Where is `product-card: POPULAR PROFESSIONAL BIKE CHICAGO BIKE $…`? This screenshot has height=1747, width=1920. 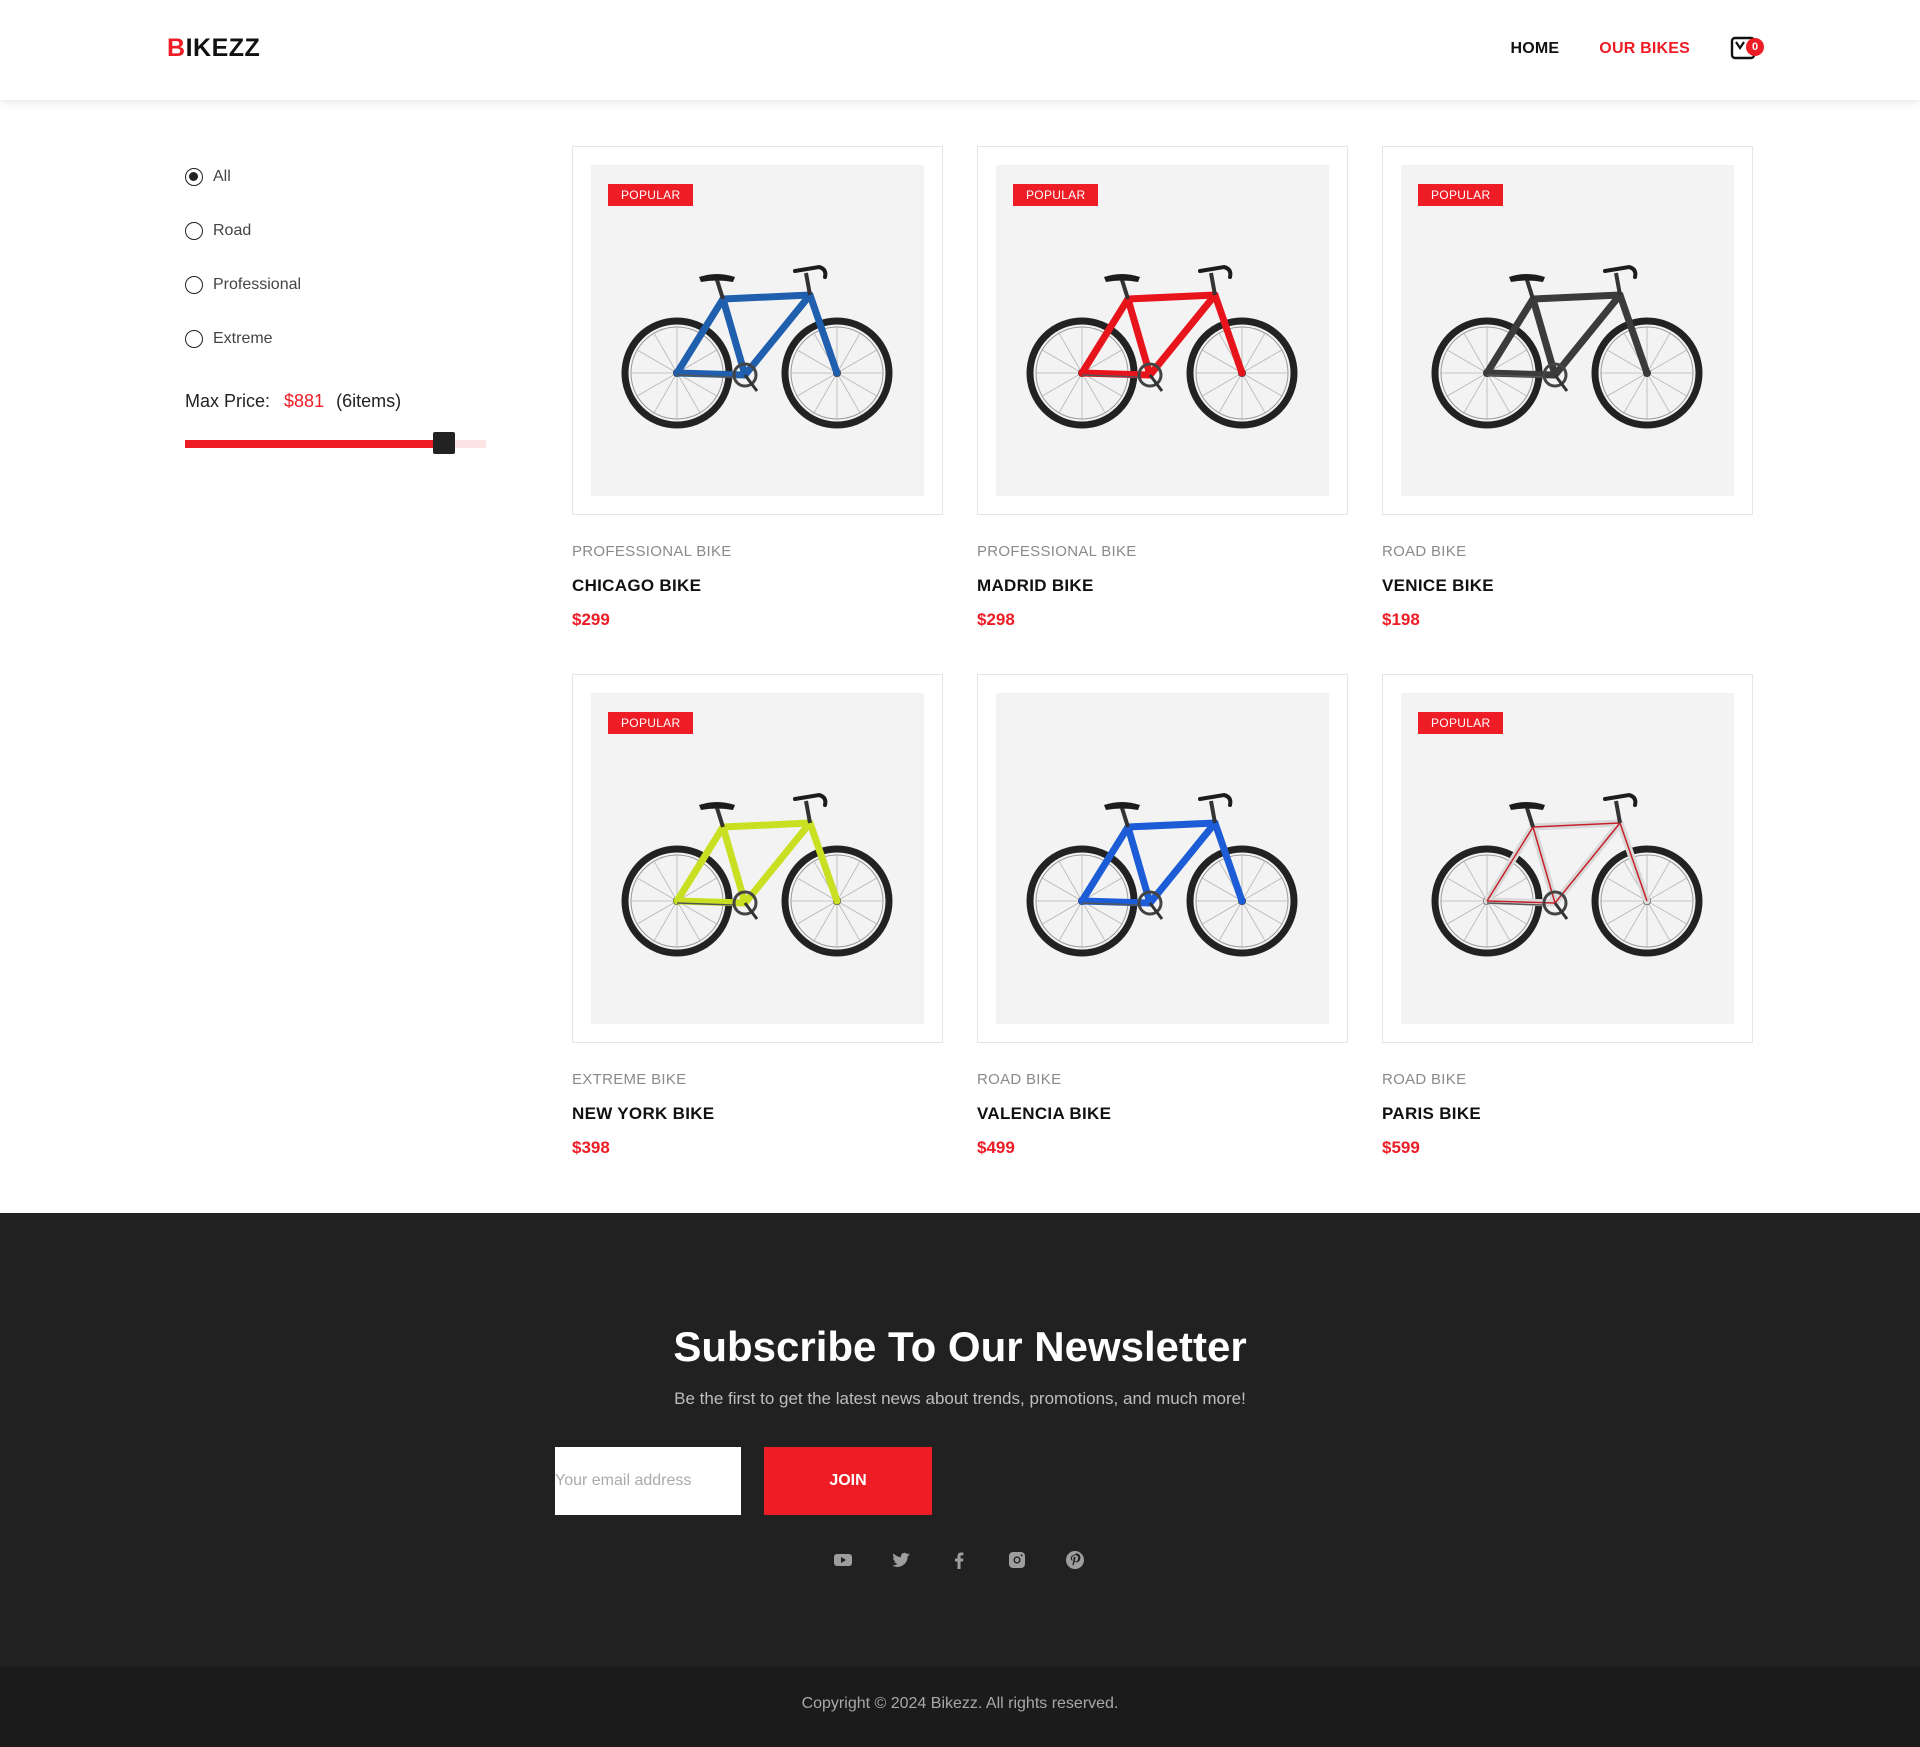 product-card: POPULAR PROFESSIONAL BIKE CHICAGO BIKE $… is located at coordinates (757, 388).